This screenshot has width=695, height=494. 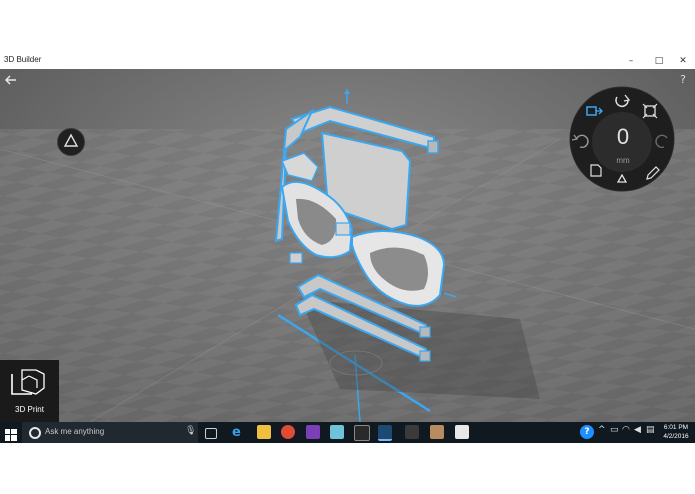 I want to click on clock-time: 6:01 PM, so click(x=676, y=427).